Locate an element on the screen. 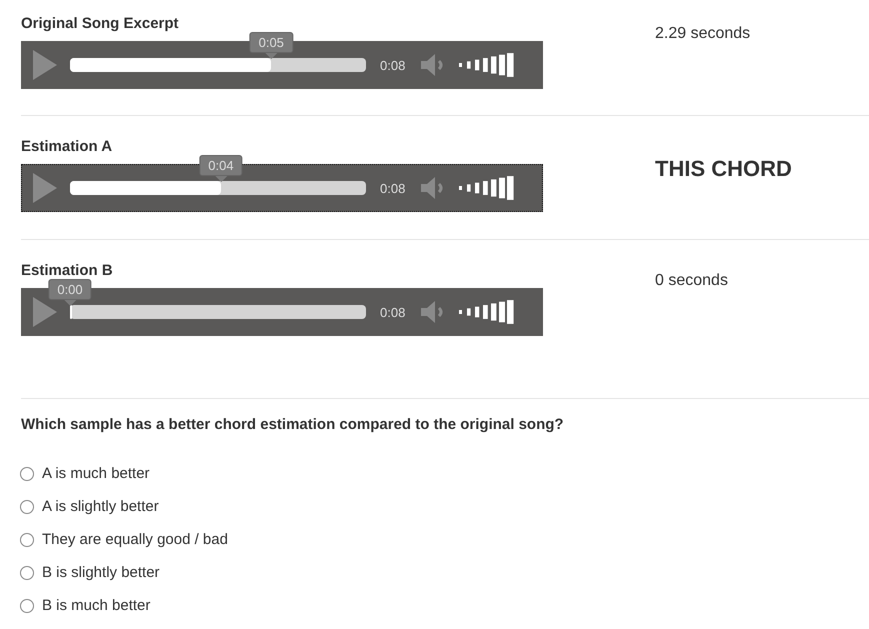  sample-title: Estimation A is located at coordinates (66, 146).